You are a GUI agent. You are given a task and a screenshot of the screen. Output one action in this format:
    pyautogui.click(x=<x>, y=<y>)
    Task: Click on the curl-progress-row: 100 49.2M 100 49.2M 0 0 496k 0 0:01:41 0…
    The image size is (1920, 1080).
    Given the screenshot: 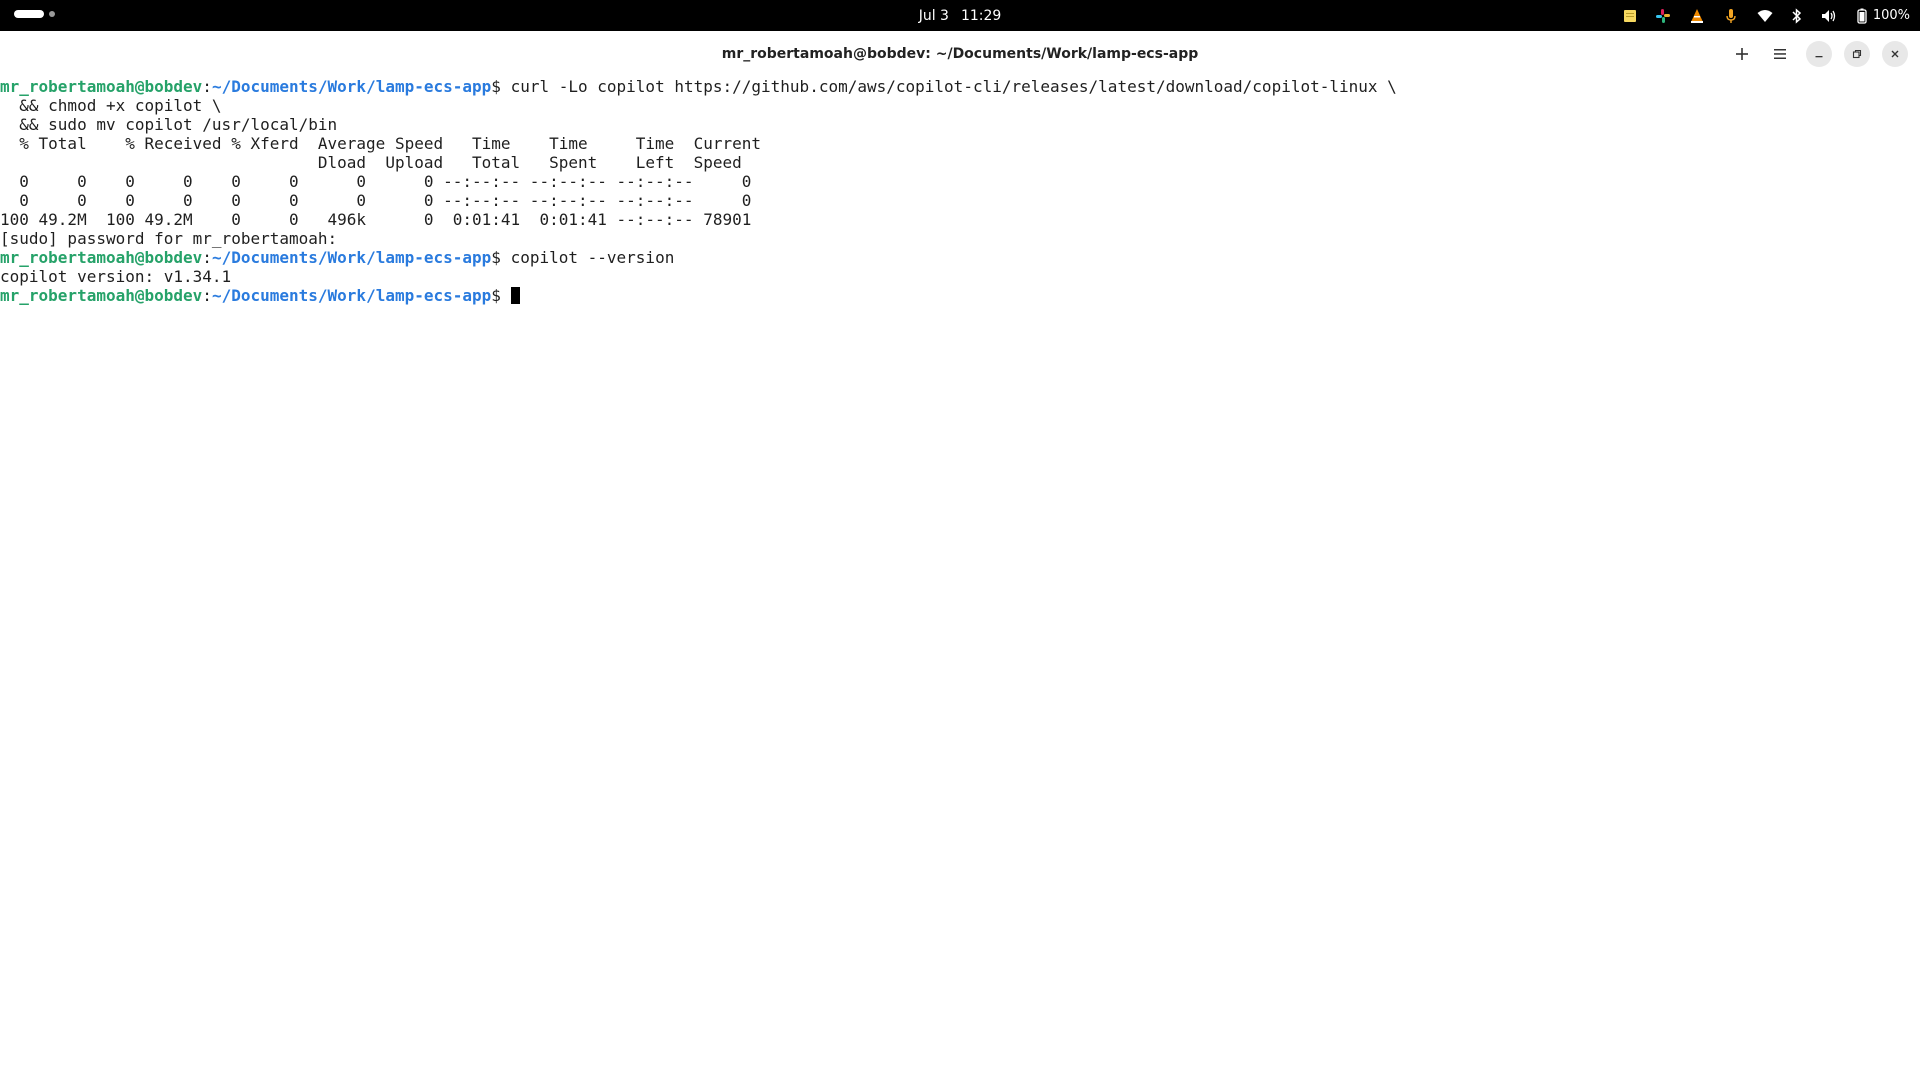 What is the action you would take?
    pyautogui.click(x=376, y=219)
    